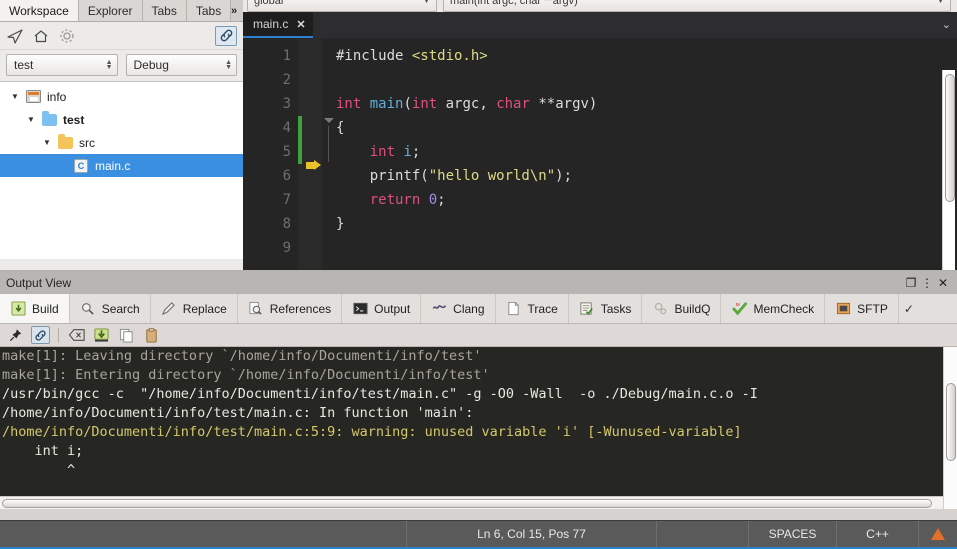 The height and width of the screenshot is (549, 957). What do you see at coordinates (121, 119) in the screenshot?
I see `tree-item-test: ▼ test` at bounding box center [121, 119].